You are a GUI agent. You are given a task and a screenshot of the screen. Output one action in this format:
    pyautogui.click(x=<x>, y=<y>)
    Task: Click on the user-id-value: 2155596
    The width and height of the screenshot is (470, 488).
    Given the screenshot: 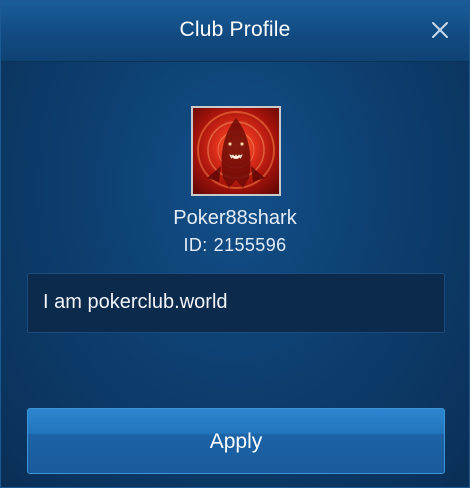 What is the action you would take?
    pyautogui.click(x=250, y=245)
    